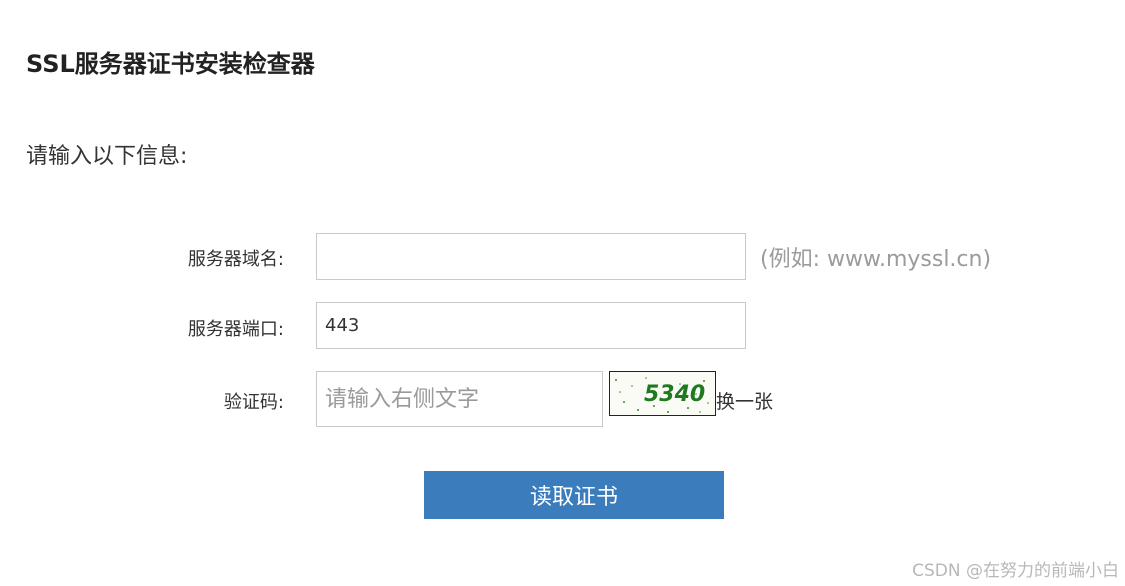  I want to click on refresh-captcha-link: 换一张, so click(744, 400).